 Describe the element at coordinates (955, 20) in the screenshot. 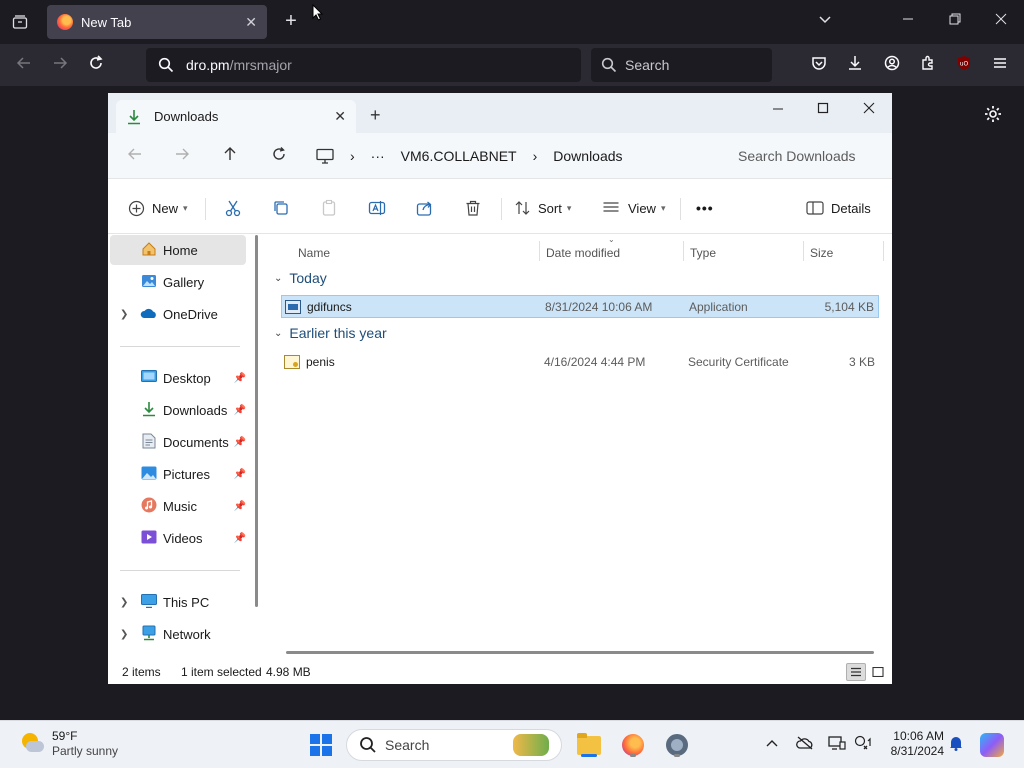

I see `restore-window-button` at that location.